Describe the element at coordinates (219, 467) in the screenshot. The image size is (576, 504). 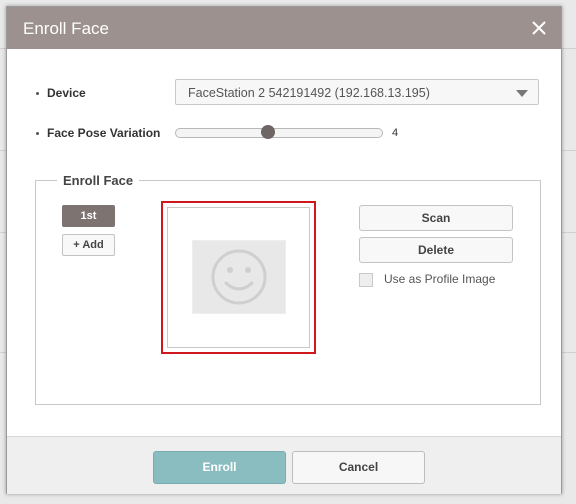
I see `enroll-button: Enroll` at that location.